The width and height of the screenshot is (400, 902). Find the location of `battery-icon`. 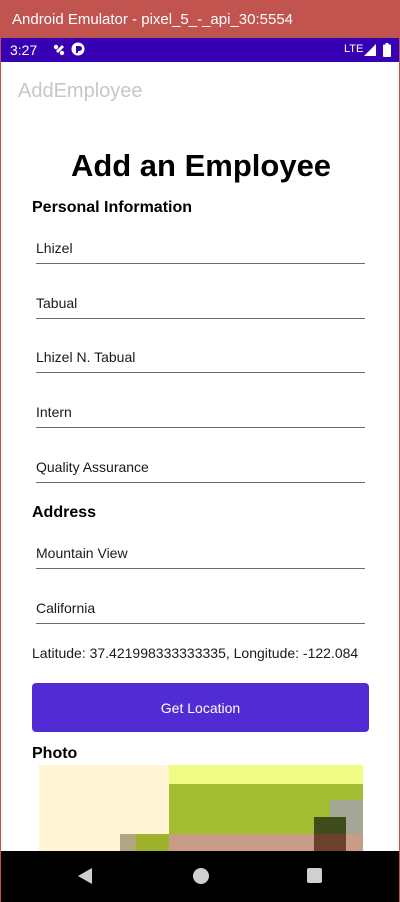

battery-icon is located at coordinates (387, 50).